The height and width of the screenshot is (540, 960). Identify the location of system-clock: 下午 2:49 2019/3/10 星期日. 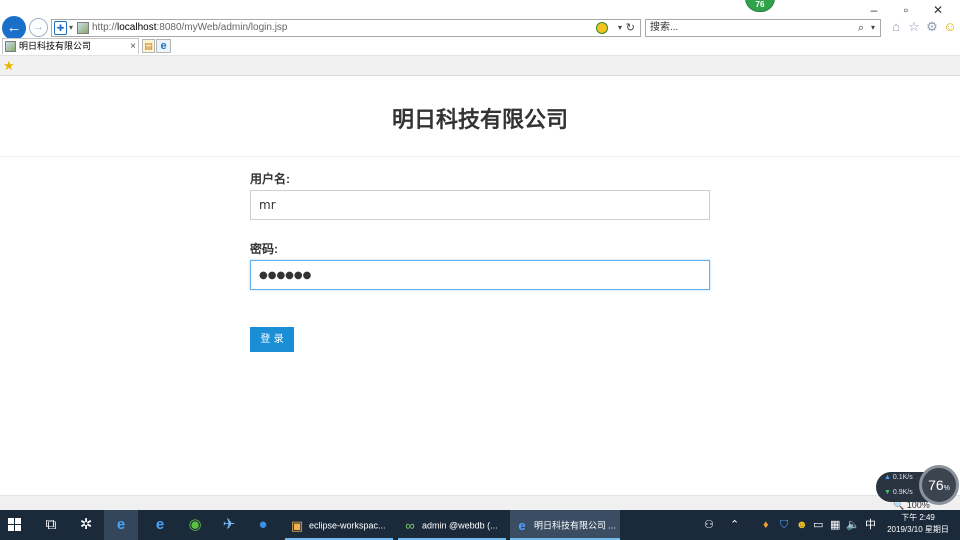
(918, 524).